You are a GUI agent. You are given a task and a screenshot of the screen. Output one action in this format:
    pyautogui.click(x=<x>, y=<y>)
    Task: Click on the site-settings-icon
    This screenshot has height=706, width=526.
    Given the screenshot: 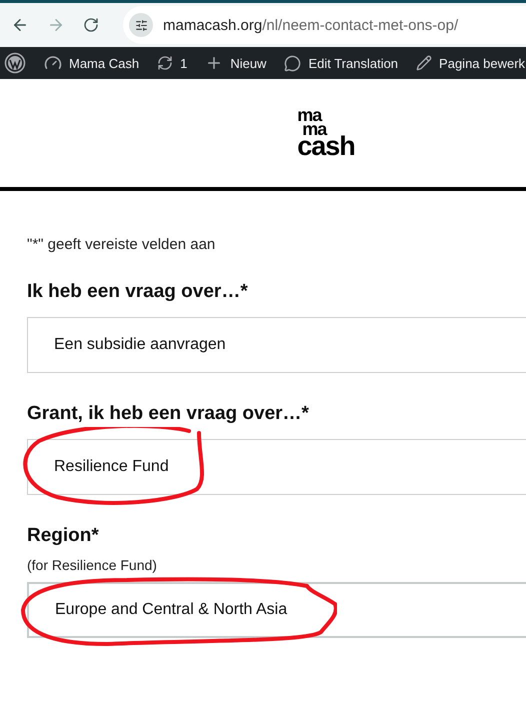 What is the action you would take?
    pyautogui.click(x=141, y=25)
    